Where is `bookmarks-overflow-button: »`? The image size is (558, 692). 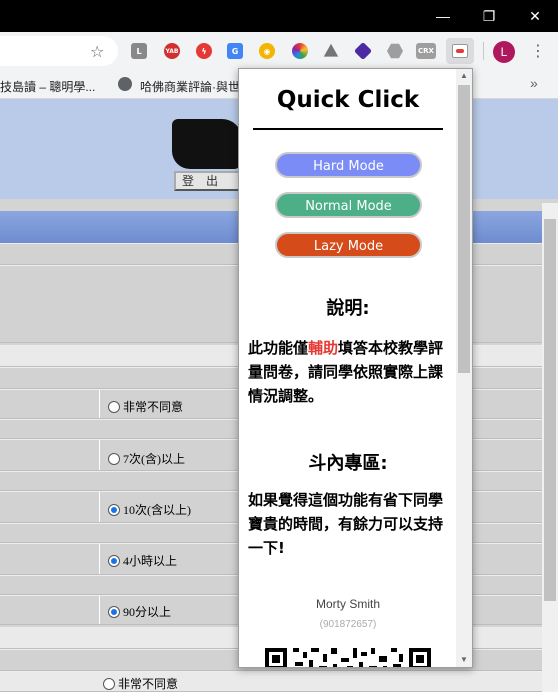
bookmarks-overflow-button: » is located at coordinates (534, 83).